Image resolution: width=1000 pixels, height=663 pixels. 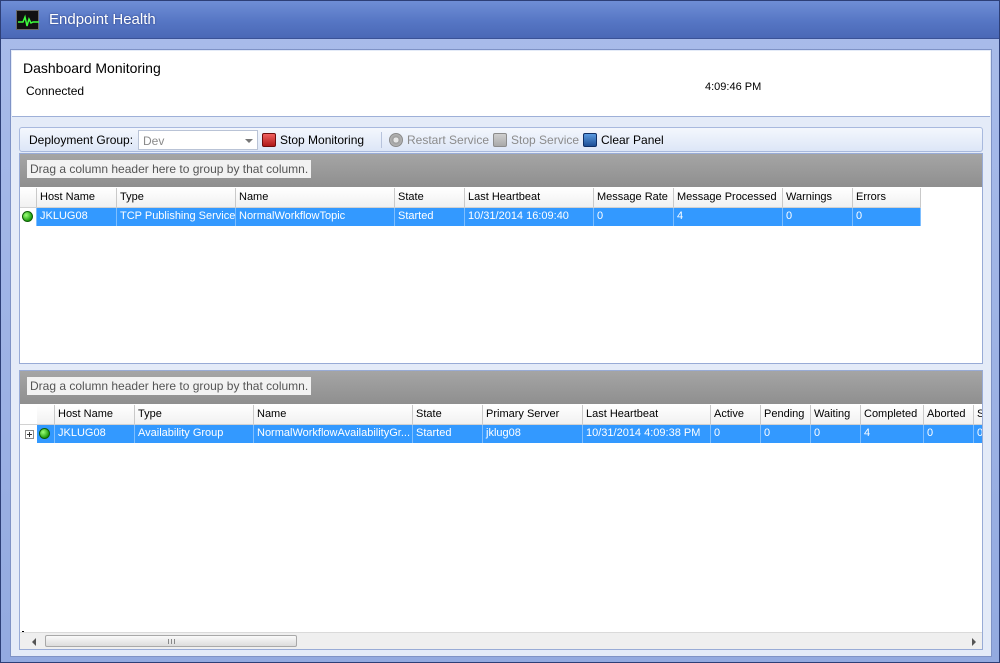 I want to click on cell-warnings: 0, so click(x=818, y=217).